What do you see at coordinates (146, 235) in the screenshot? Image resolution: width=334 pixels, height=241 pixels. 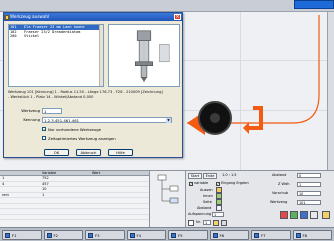 I see `f4-button: F4` at bounding box center [146, 235].